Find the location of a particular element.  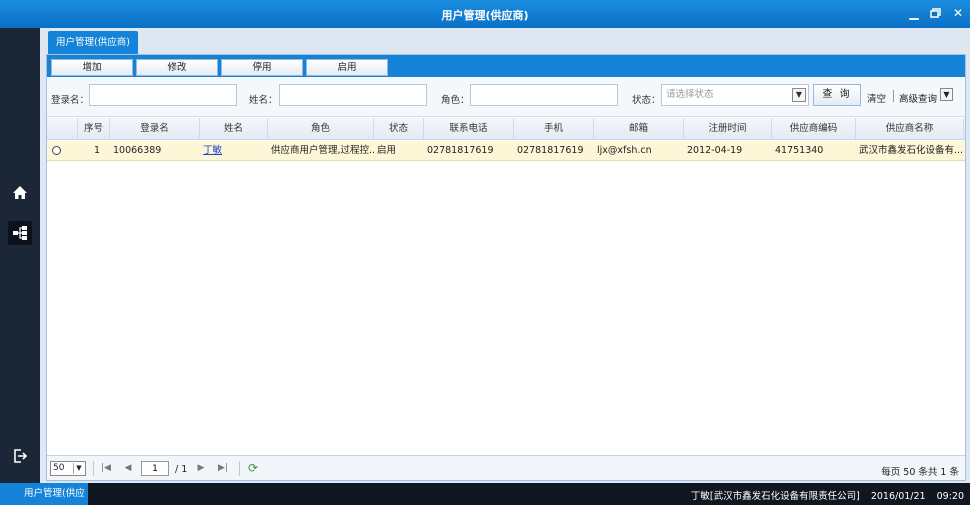

row-radio is located at coordinates (56, 150).